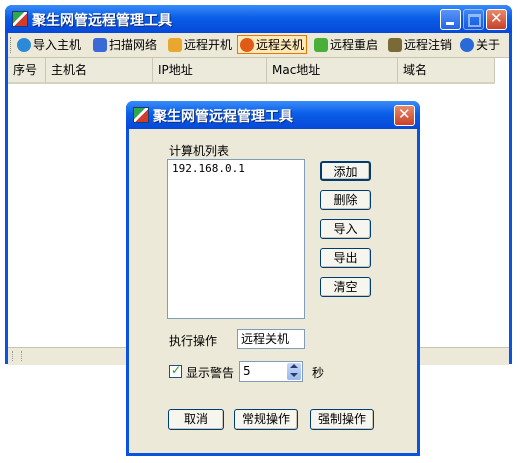 The image size is (520, 463). Describe the element at coordinates (133, 45) in the screenshot. I see `toolbar-label: 扫描网络` at that location.